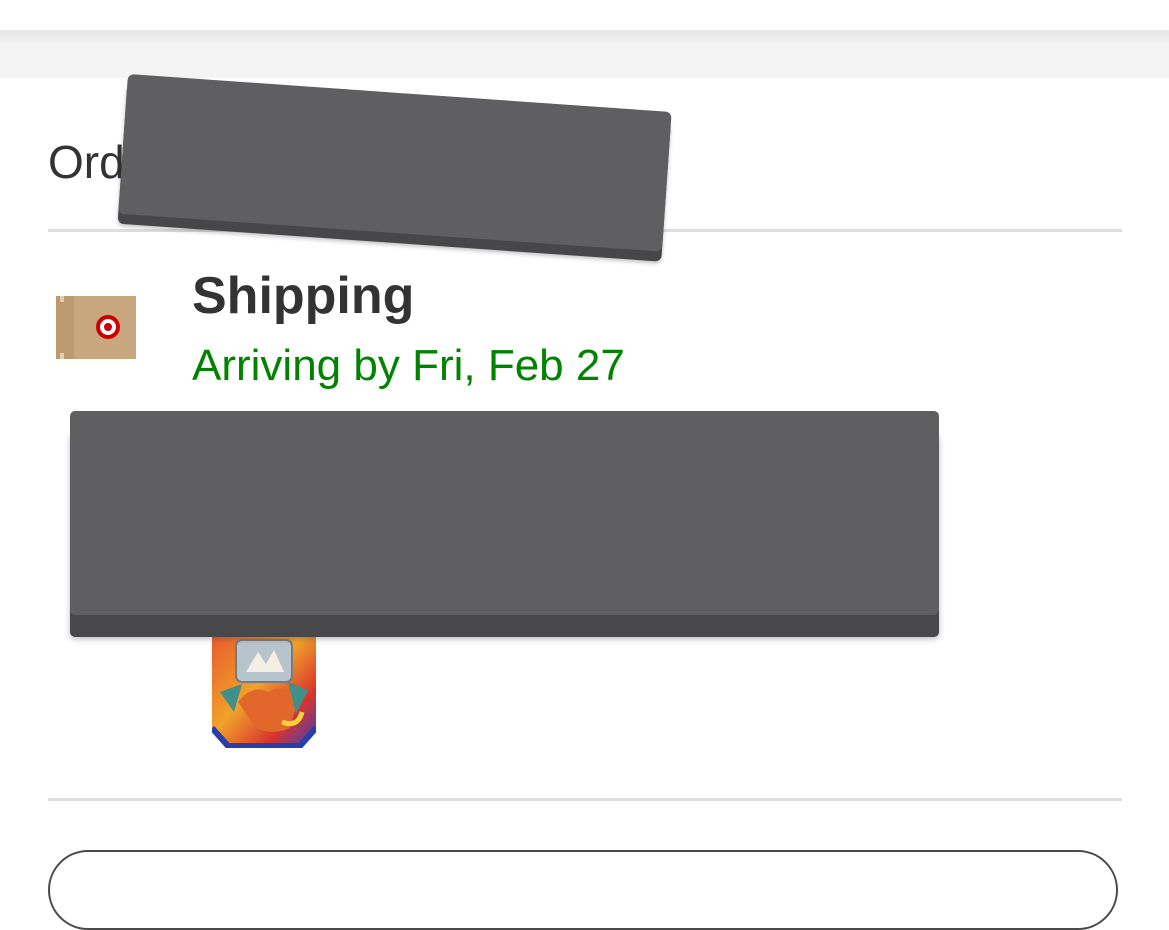 This screenshot has width=1169, height=930. What do you see at coordinates (86, 162) in the screenshot?
I see `order-number-label: Ord` at bounding box center [86, 162].